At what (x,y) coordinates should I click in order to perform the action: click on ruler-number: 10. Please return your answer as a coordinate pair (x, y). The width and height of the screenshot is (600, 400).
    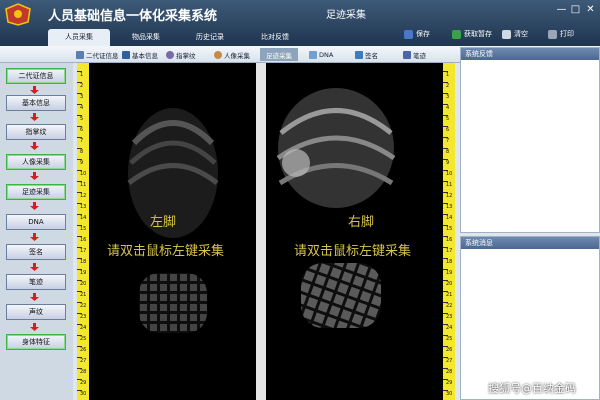
    Looking at the image, I should click on (449, 174).